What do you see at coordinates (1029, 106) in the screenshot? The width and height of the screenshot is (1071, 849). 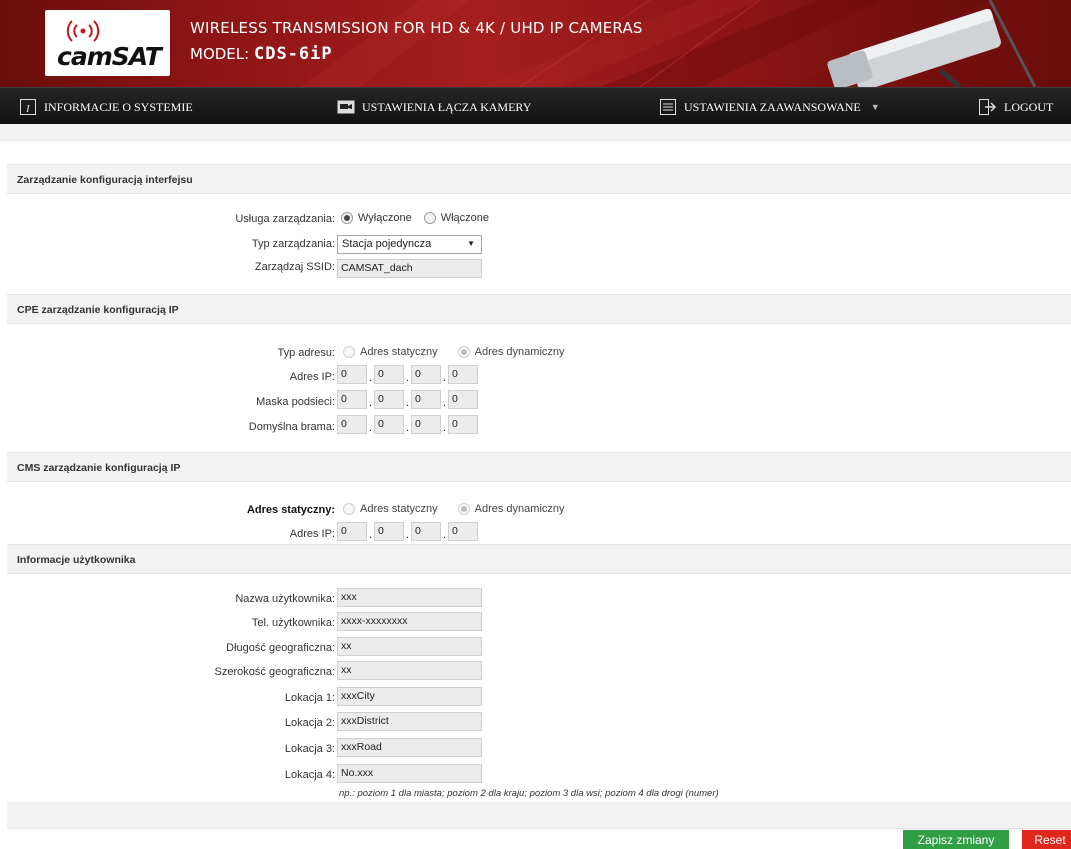 I see `nav-logout-label: LOGOUT` at bounding box center [1029, 106].